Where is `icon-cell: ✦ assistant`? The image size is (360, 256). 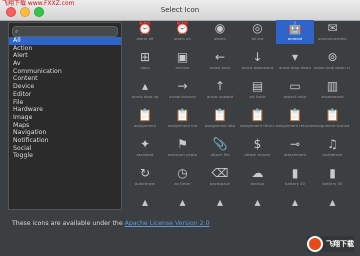 icon-cell: ✦ assistant is located at coordinates (145, 148).